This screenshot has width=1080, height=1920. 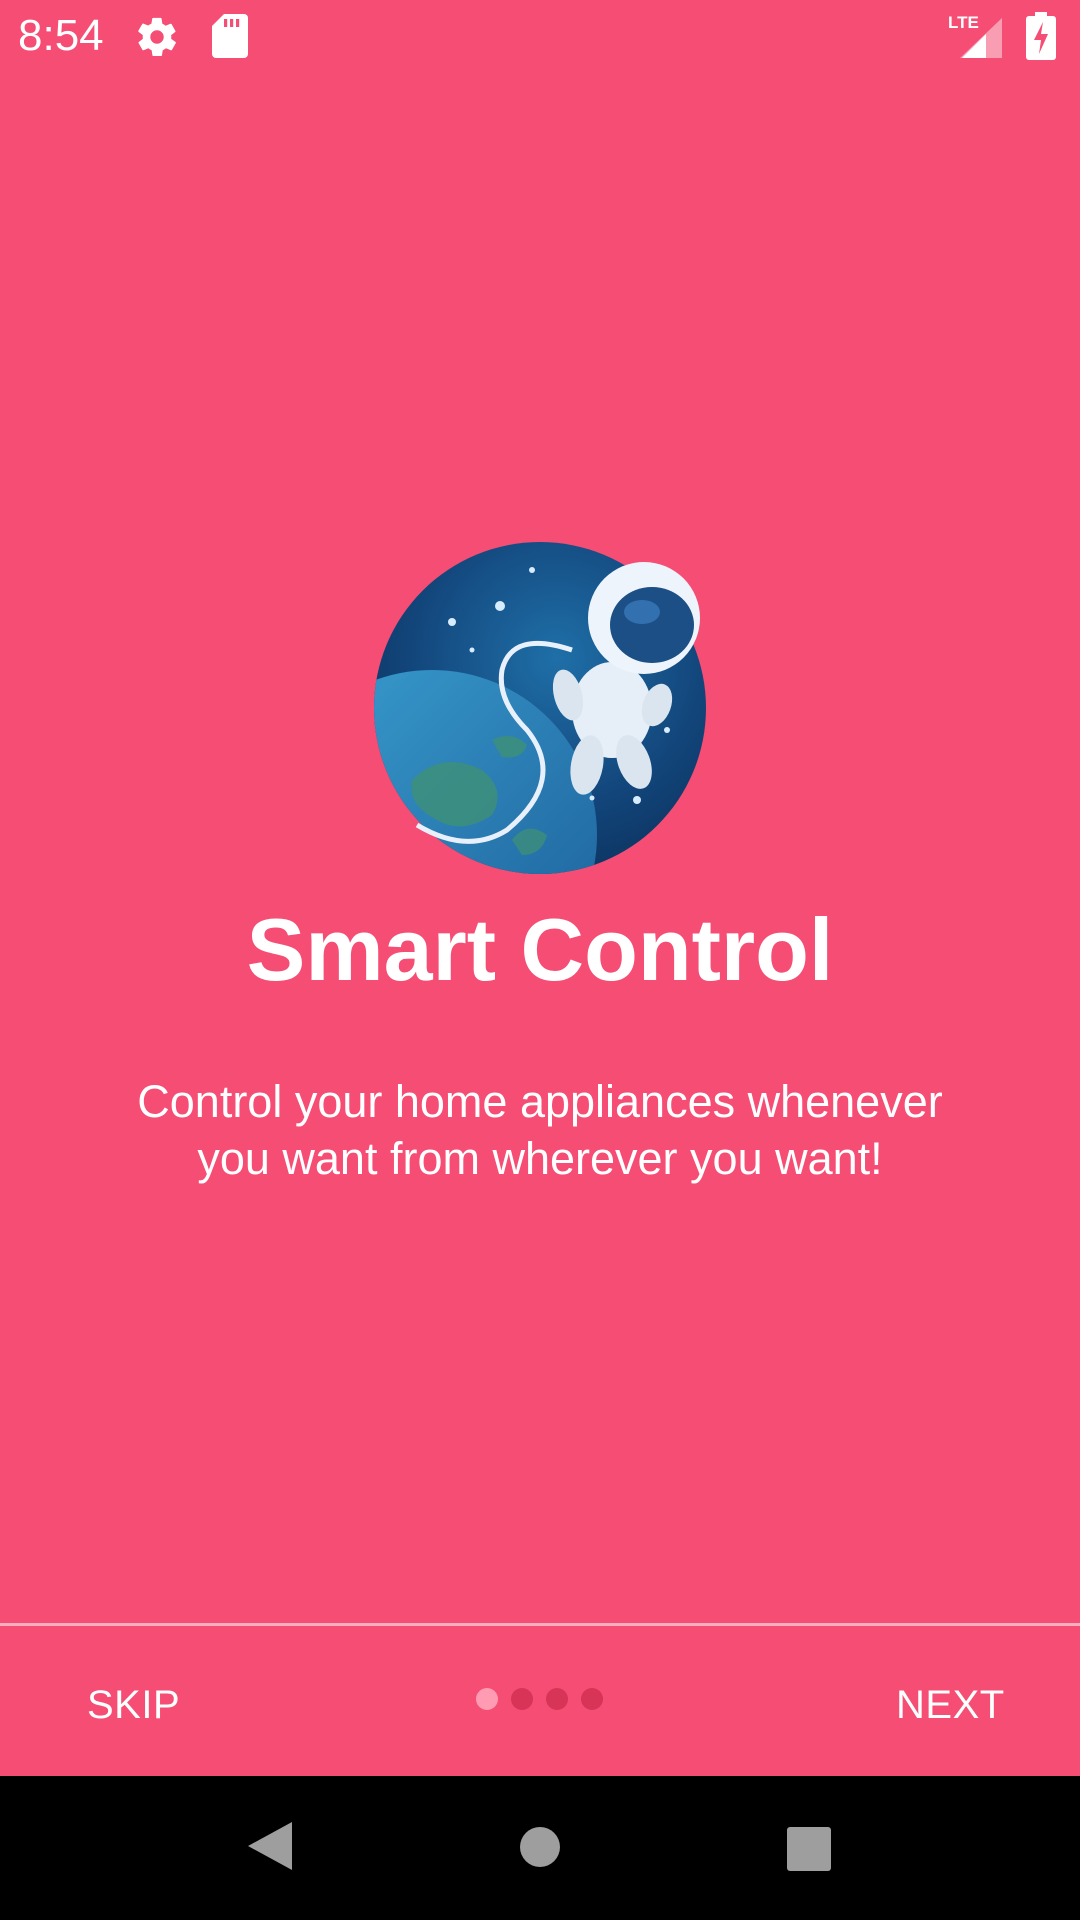 What do you see at coordinates (540, 36) in the screenshot?
I see `status-bar: 8:54 LTE` at bounding box center [540, 36].